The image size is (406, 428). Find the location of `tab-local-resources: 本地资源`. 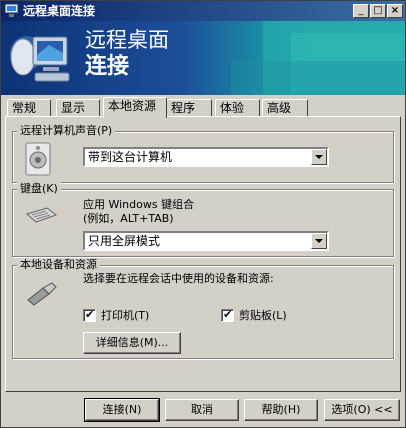

tab-local-resources: 本地资源 is located at coordinates (135, 107).